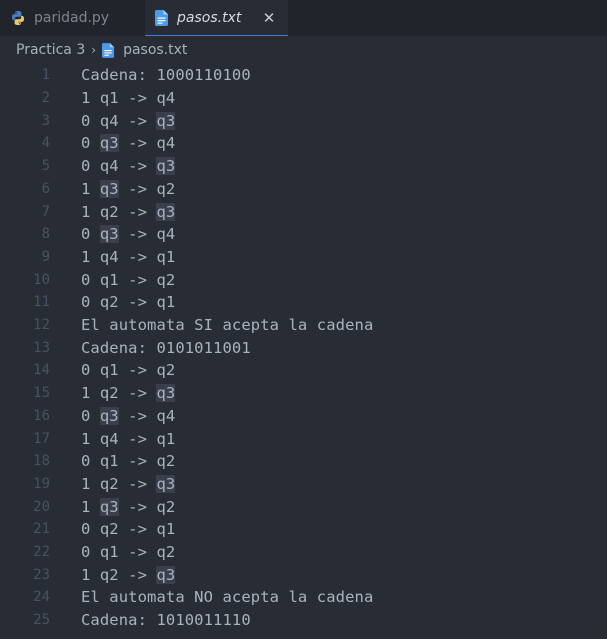 This screenshot has width=607, height=639. Describe the element at coordinates (209, 17) in the screenshot. I see `tab-label: pasos.txt` at that location.